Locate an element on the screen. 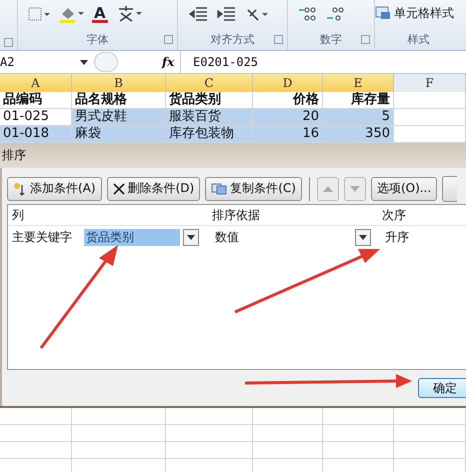 The image size is (466, 472). column-header: E is located at coordinates (358, 83).